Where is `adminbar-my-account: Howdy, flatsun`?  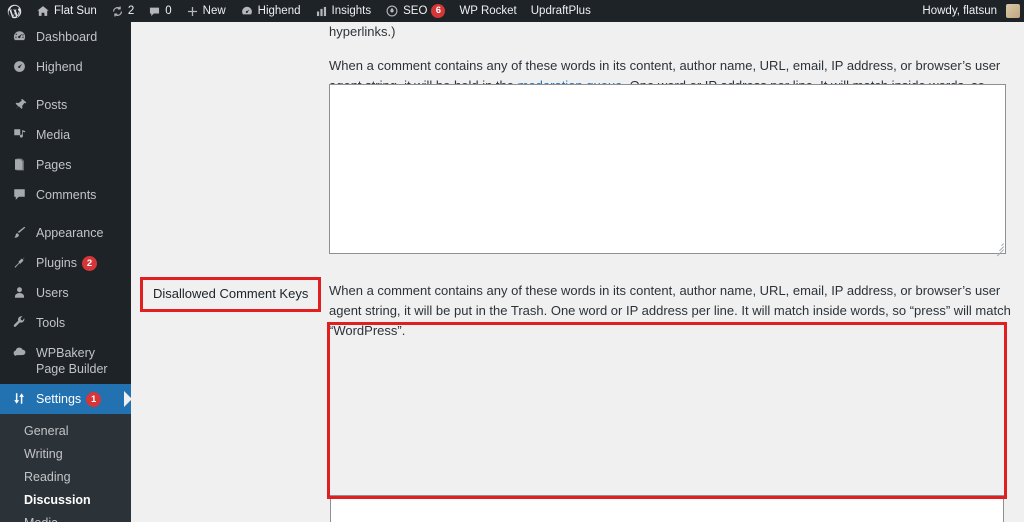 adminbar-my-account: Howdy, flatsun is located at coordinates (969, 11).